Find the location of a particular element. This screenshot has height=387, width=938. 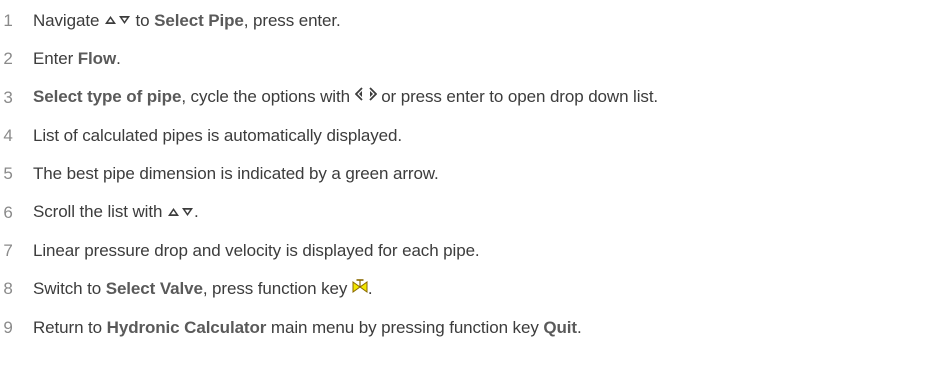

step-text-run: Scroll the list with is located at coordinates (100, 212).